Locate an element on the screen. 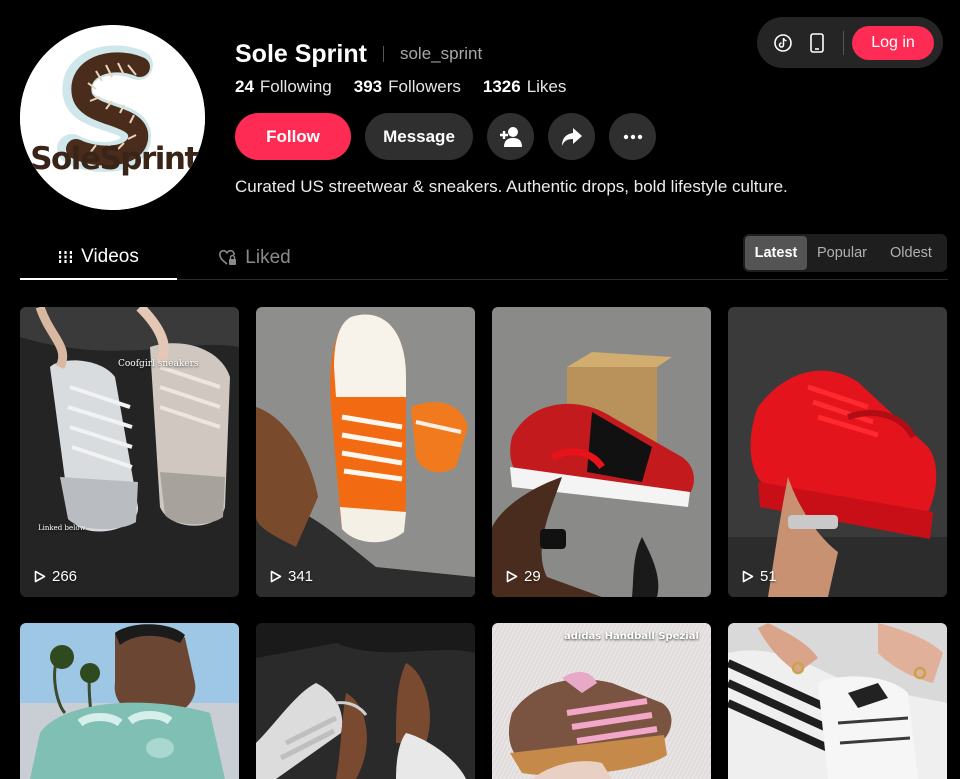 Image resolution: width=960 pixels, height=779 pixels. display-name: Sole Sprint is located at coordinates (301, 53).